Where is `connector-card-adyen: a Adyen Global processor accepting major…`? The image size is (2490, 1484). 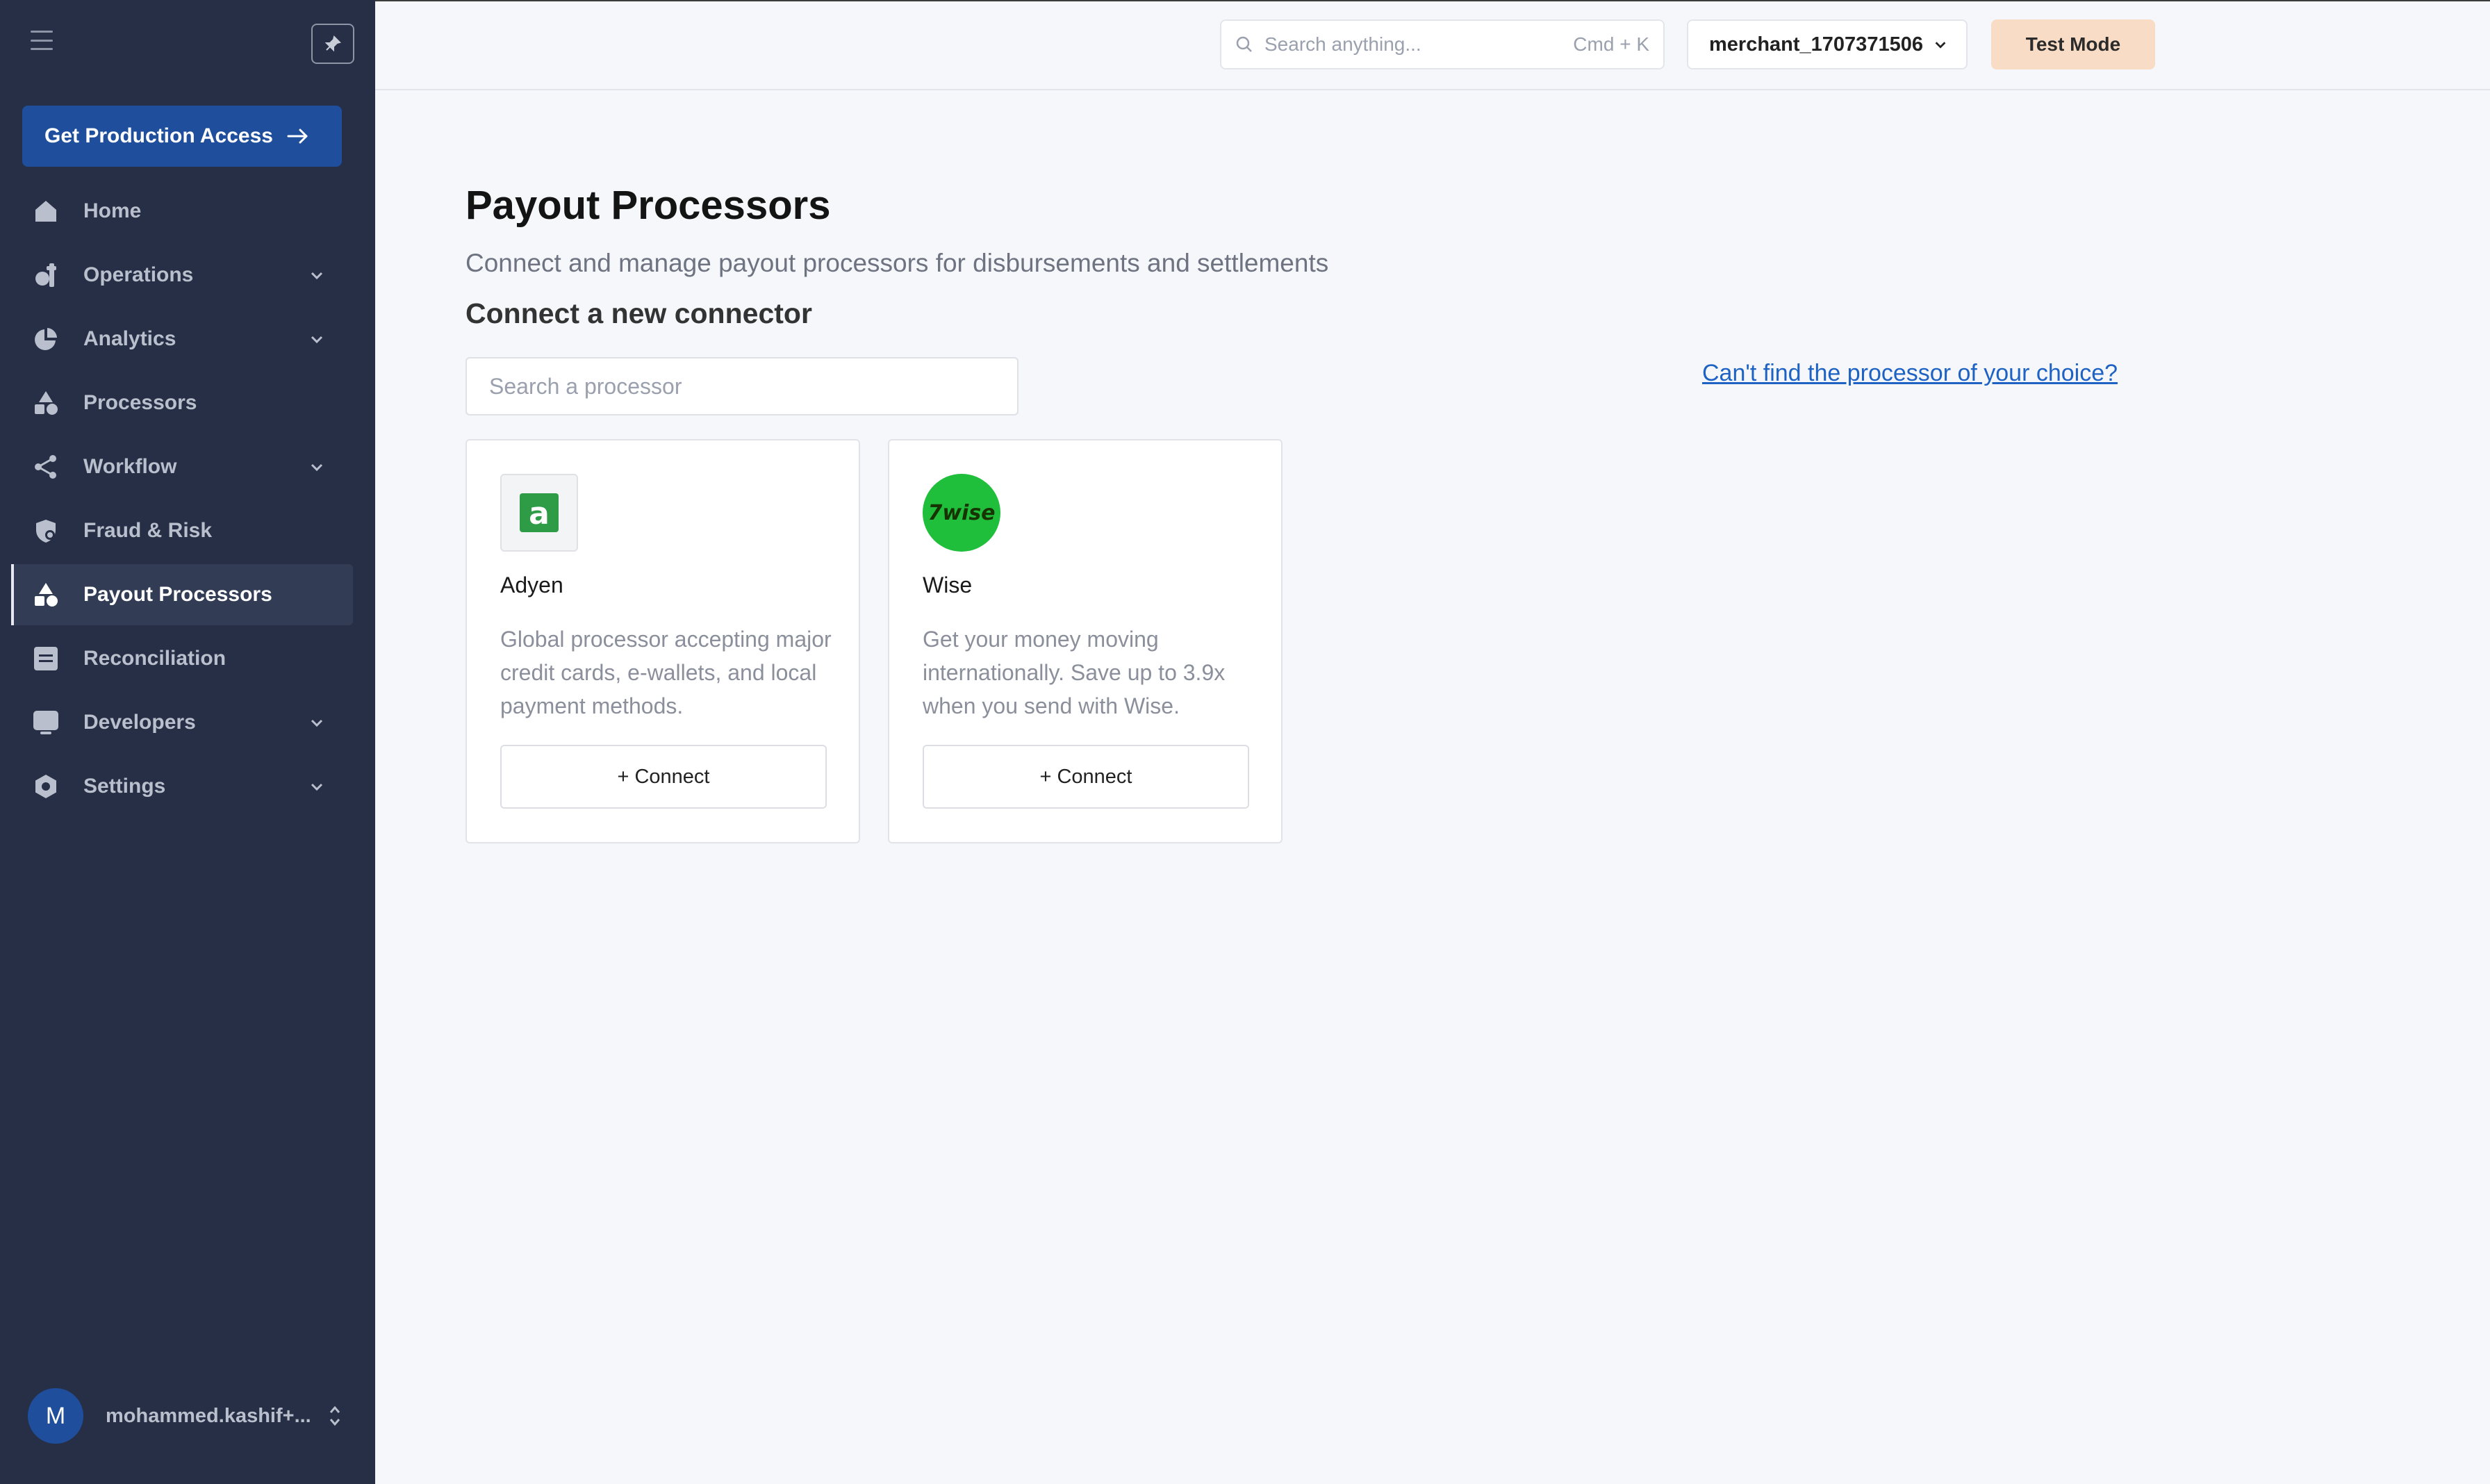 connector-card-adyen: a Adyen Global processor accepting major… is located at coordinates (662, 641).